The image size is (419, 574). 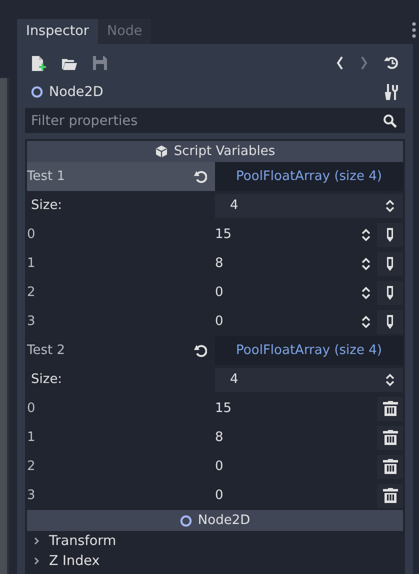 What do you see at coordinates (69, 63) in the screenshot?
I see `folder-icon` at bounding box center [69, 63].